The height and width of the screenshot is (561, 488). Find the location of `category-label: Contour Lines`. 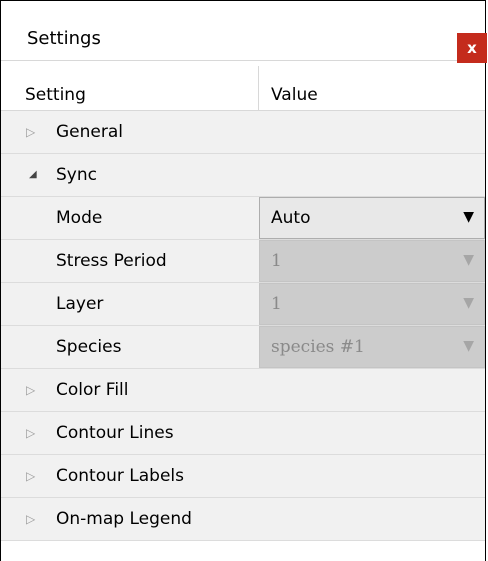

category-label: Contour Lines is located at coordinates (115, 433).